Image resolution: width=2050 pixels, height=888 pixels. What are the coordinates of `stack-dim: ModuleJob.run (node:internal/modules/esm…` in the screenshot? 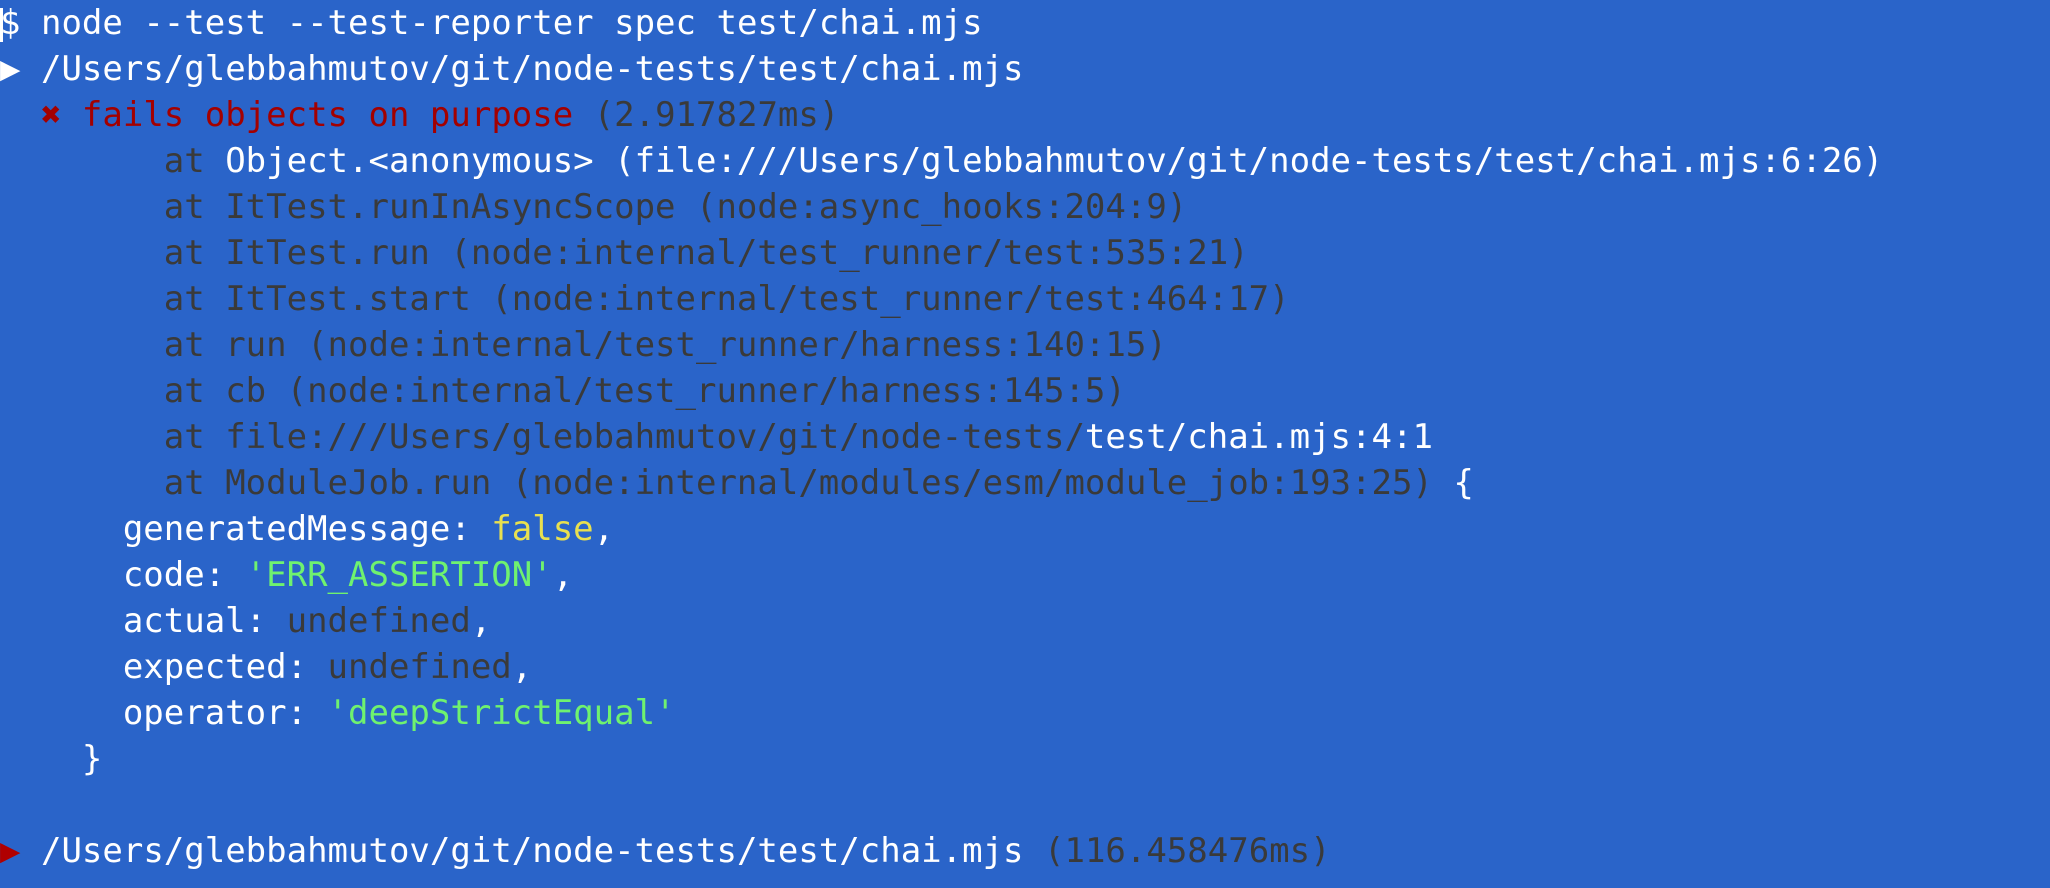 It's located at (829, 483).